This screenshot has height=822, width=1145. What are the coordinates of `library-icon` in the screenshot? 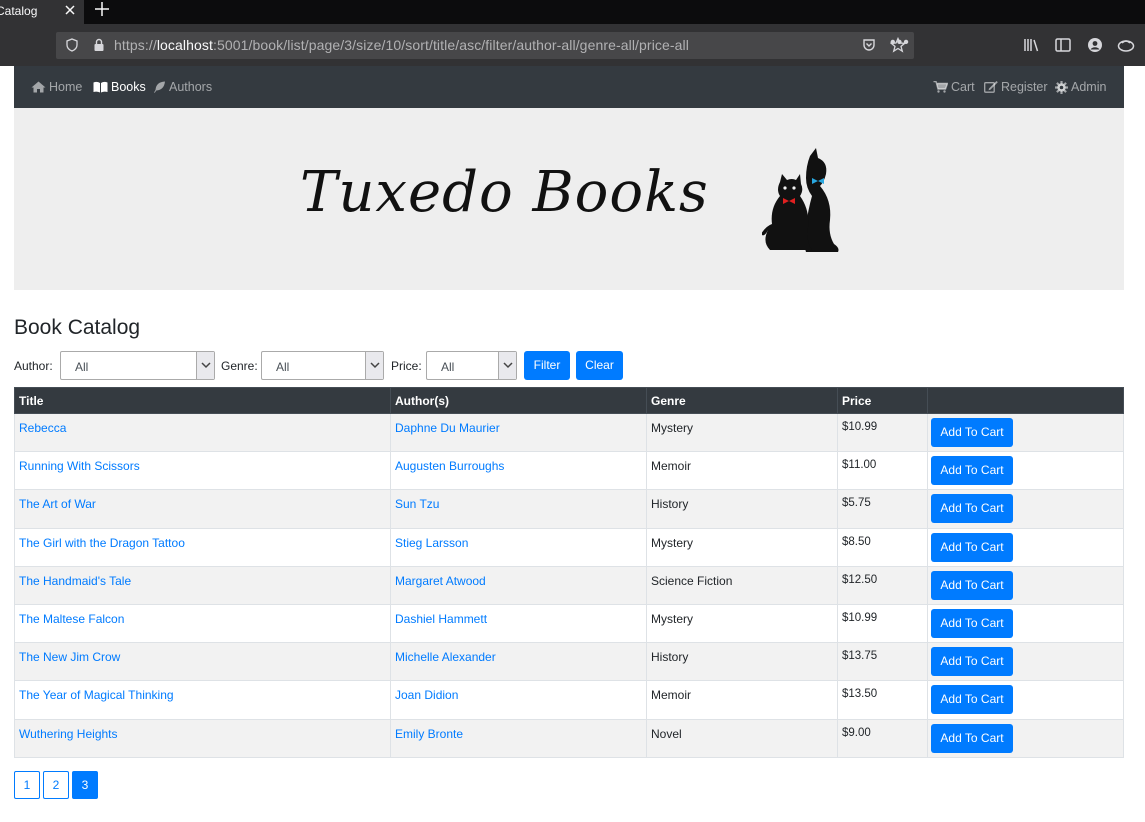 It's located at (1032, 45).